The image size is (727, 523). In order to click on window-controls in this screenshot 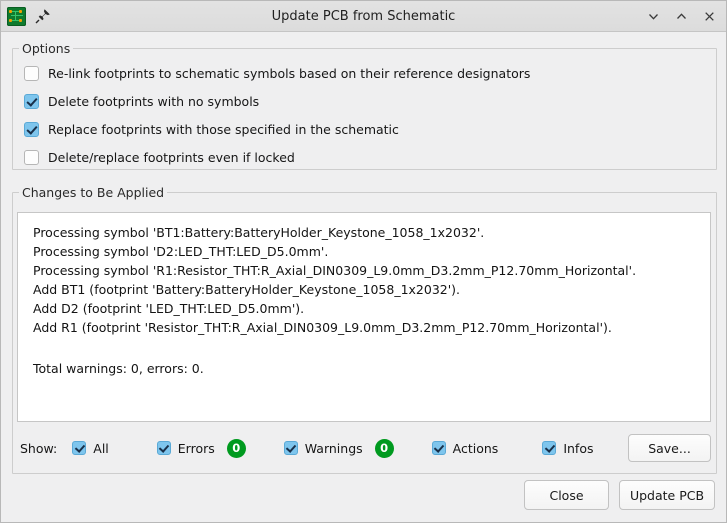, I will do `click(681, 16)`.